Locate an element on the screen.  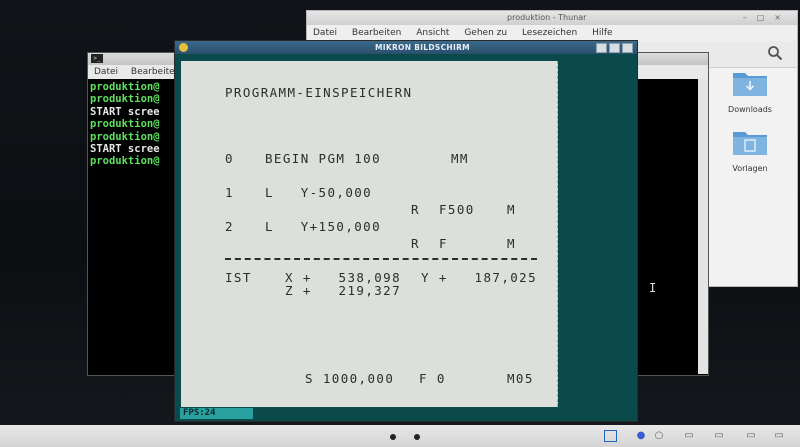
folder-download-icon is located at coordinates (750, 84).